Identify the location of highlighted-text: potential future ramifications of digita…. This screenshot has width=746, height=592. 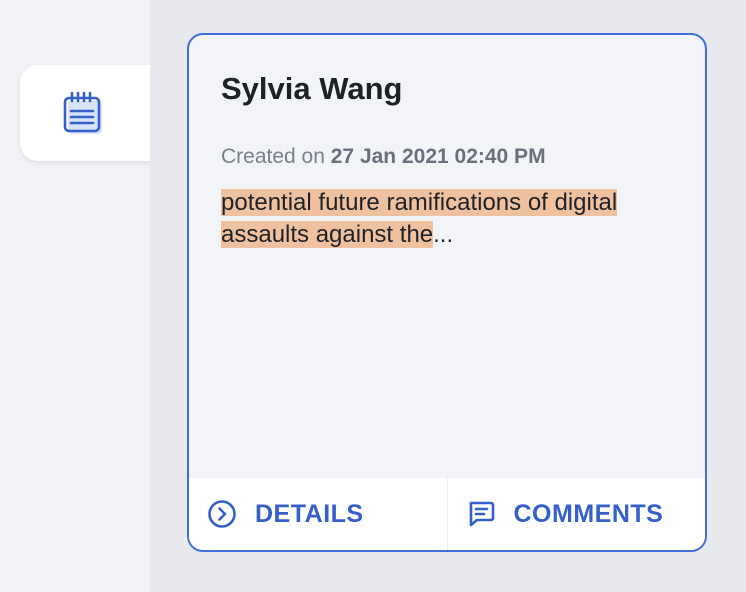
(419, 218).